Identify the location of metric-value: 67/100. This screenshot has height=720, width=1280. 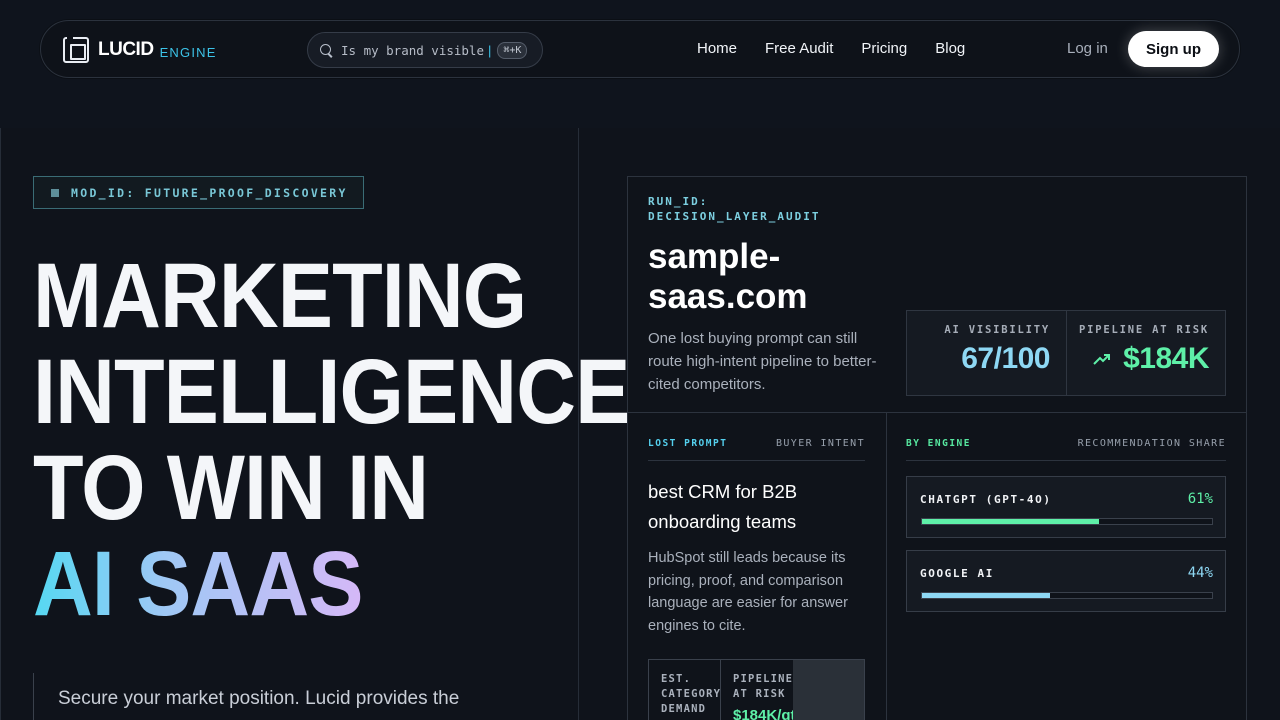
(1005, 358).